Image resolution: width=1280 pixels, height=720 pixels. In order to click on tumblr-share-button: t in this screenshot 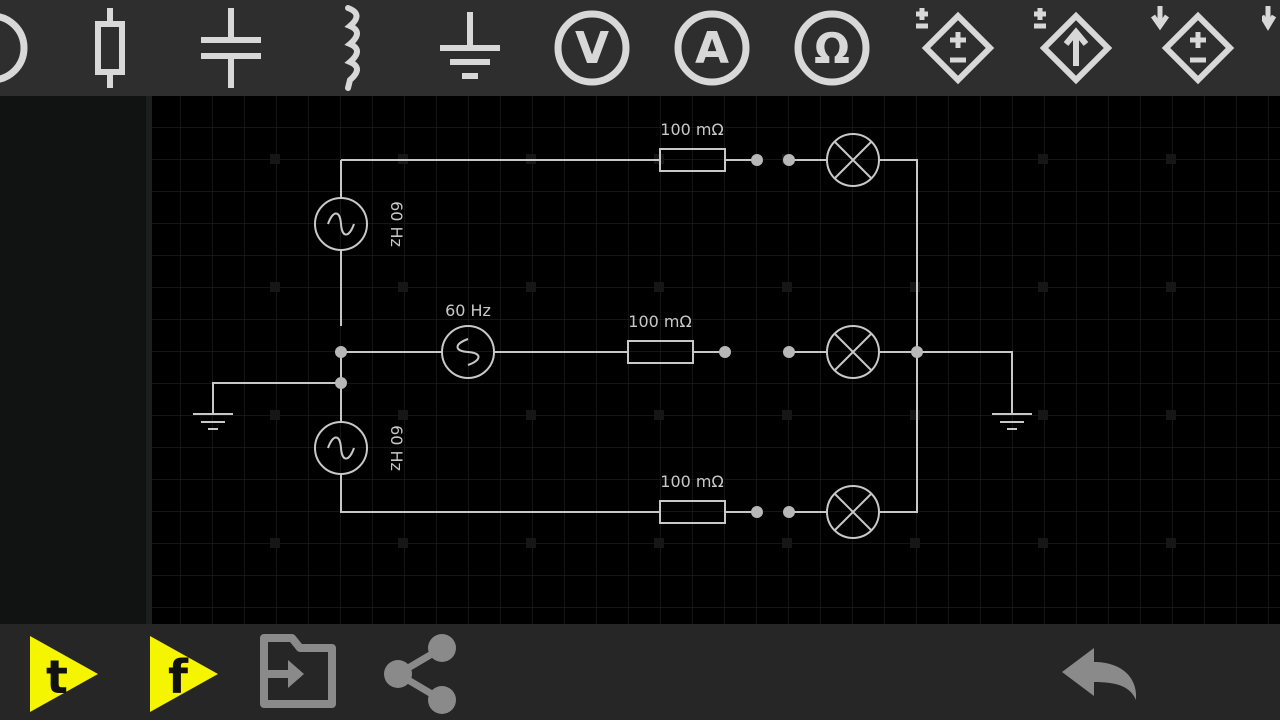, I will do `click(64, 672)`.